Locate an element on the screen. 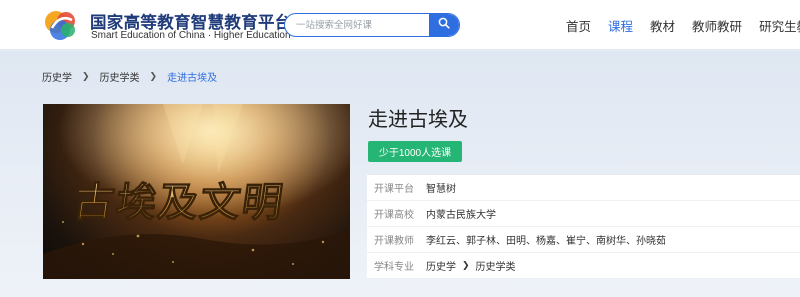 This screenshot has height=297, width=800. nav-graduate-education: 研究生教育 is located at coordinates (779, 25).